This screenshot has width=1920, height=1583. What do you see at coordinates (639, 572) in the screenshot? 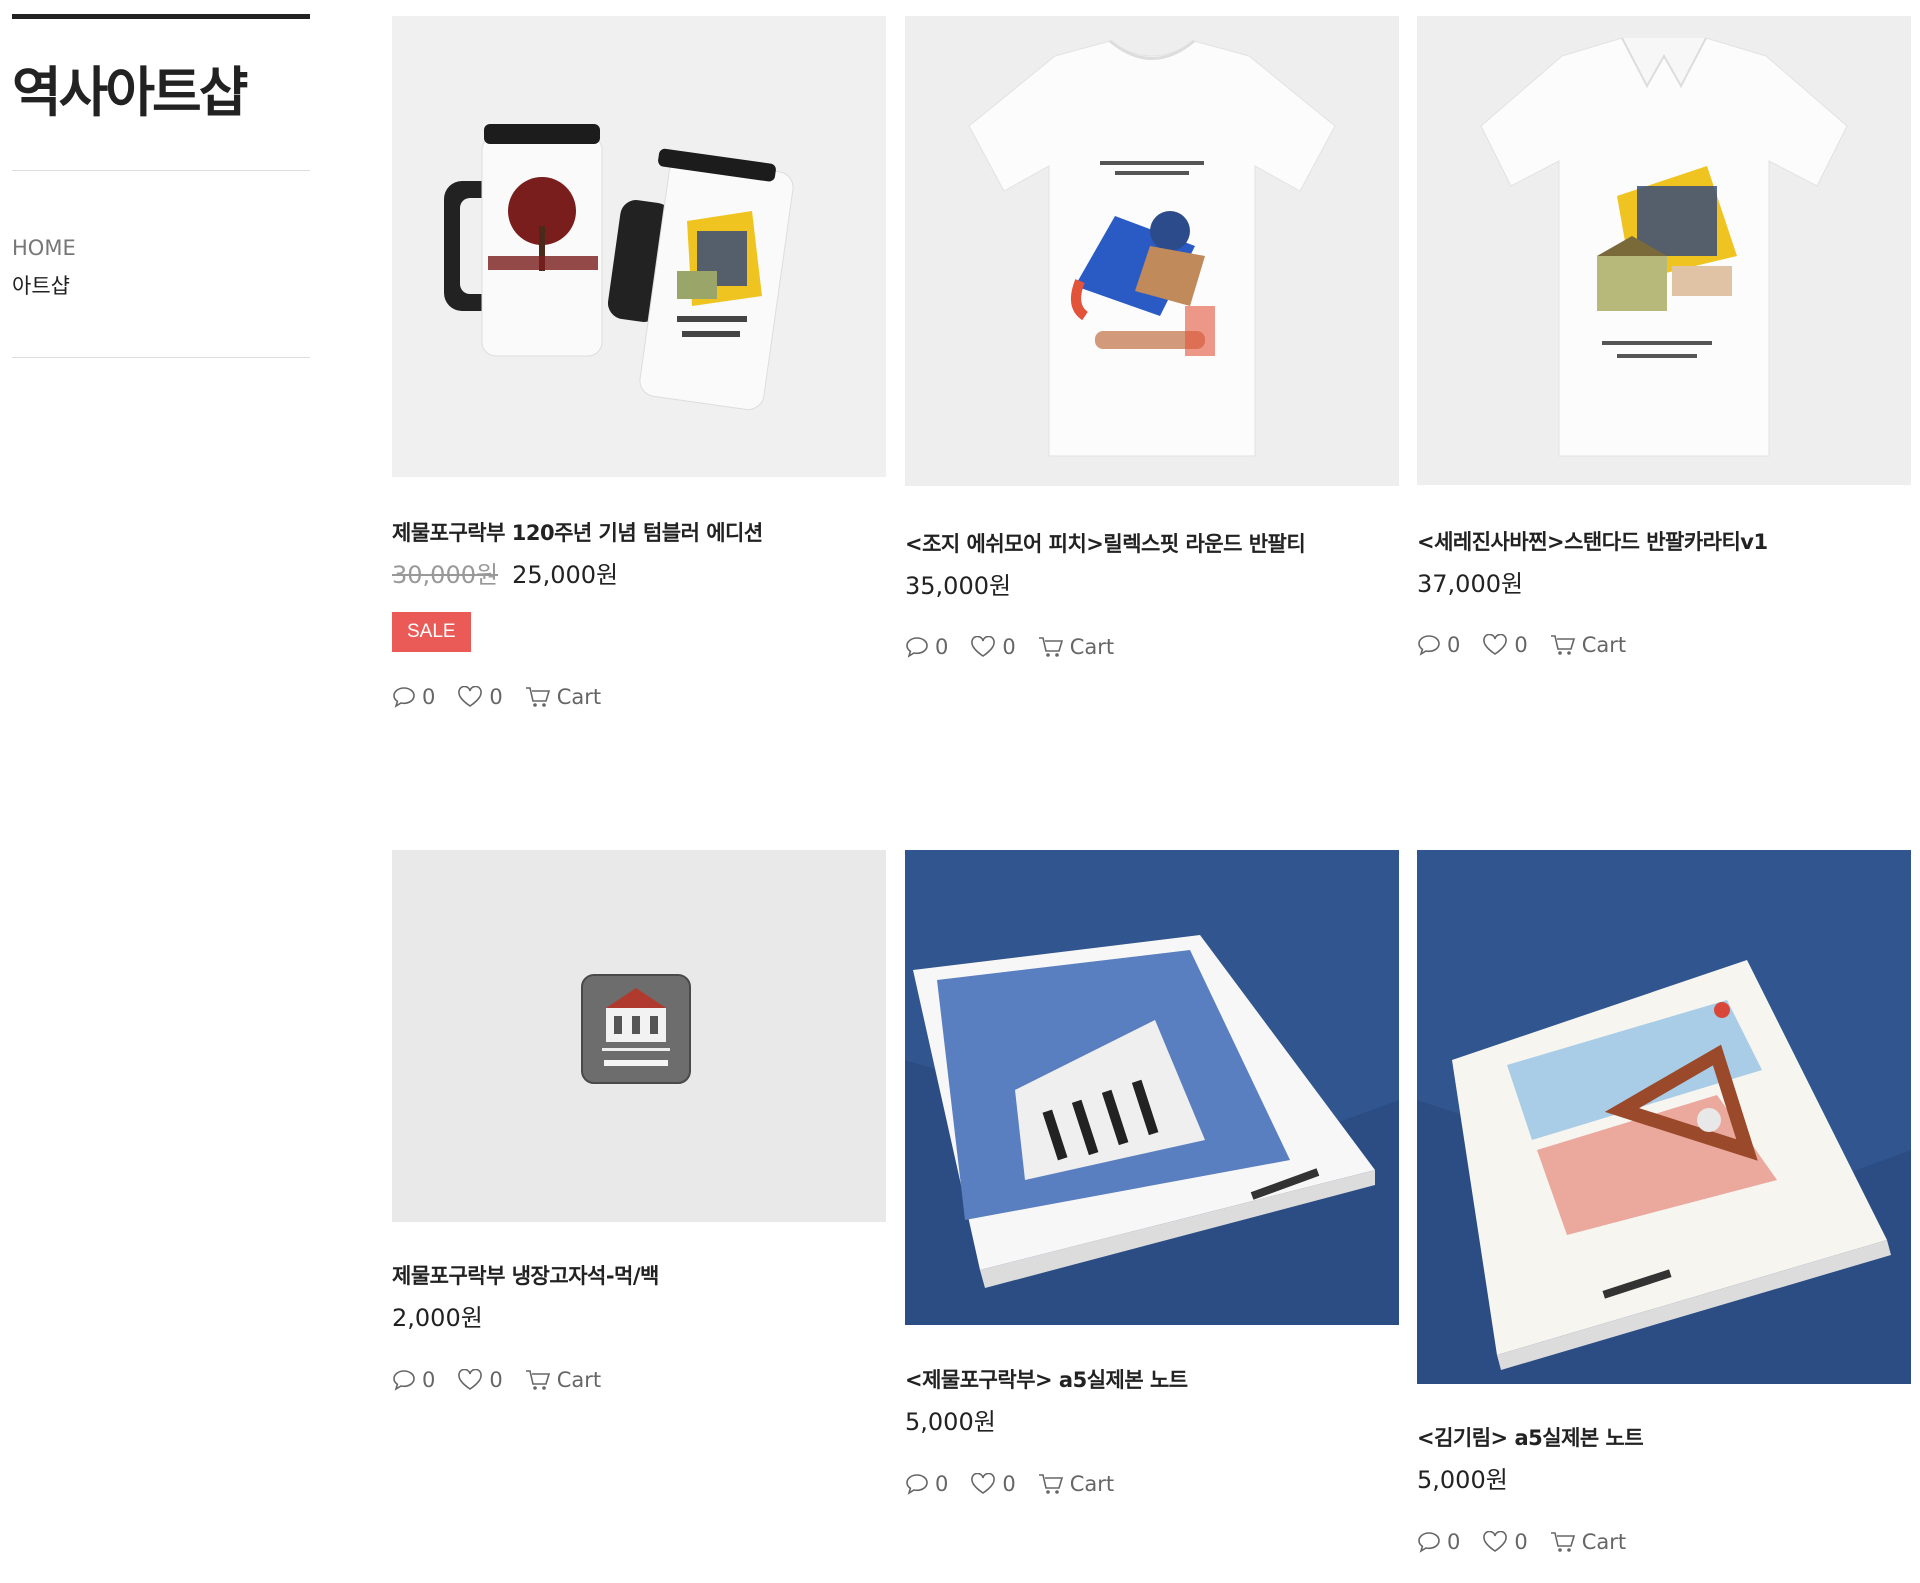
I see `product-price: 30,000원 25,000원` at bounding box center [639, 572].